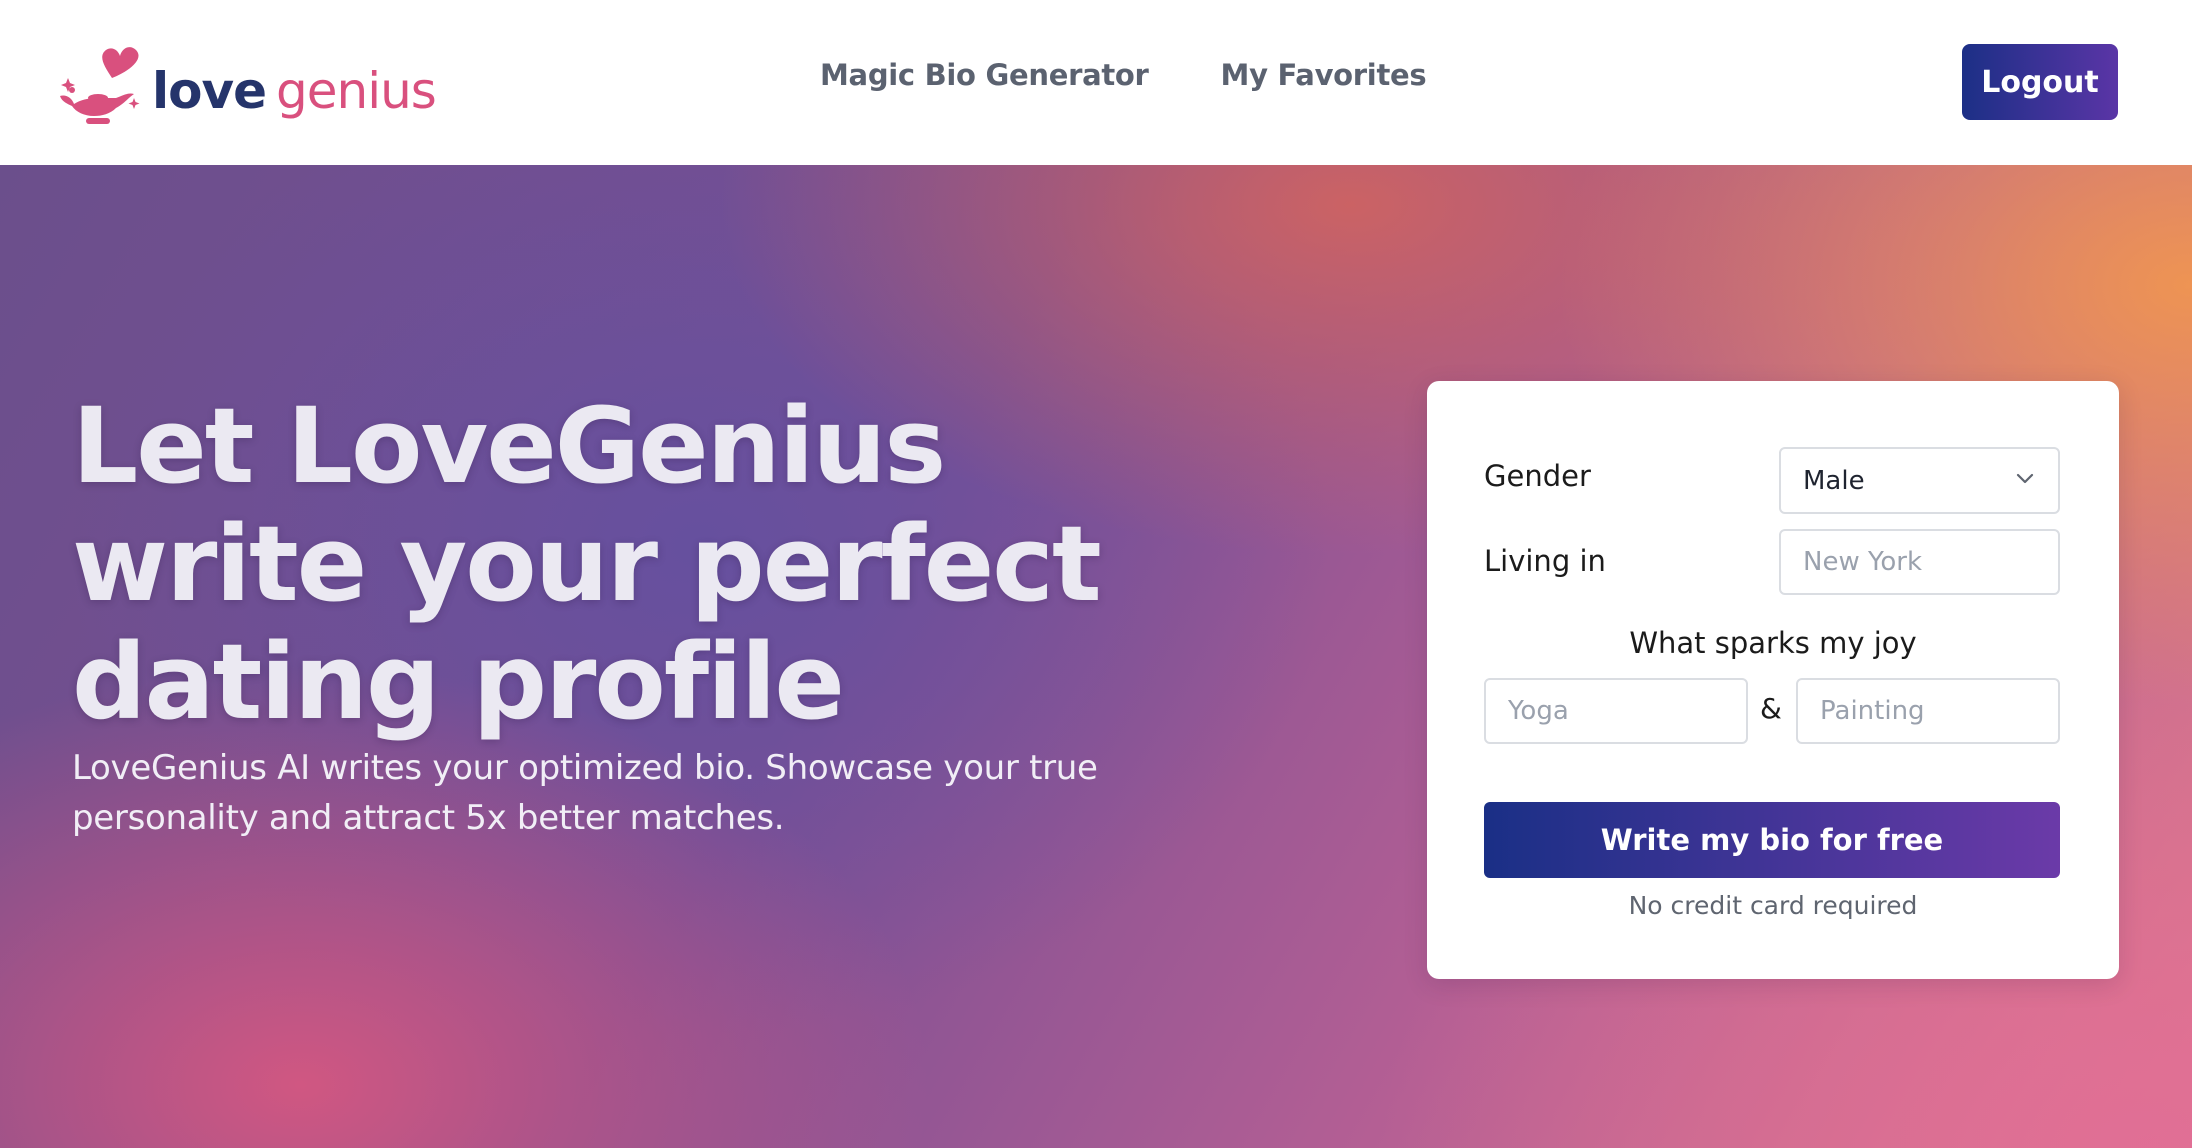 This screenshot has height=1148, width=2192. What do you see at coordinates (1834, 480) in the screenshot?
I see `gender-selected-value: Male` at bounding box center [1834, 480].